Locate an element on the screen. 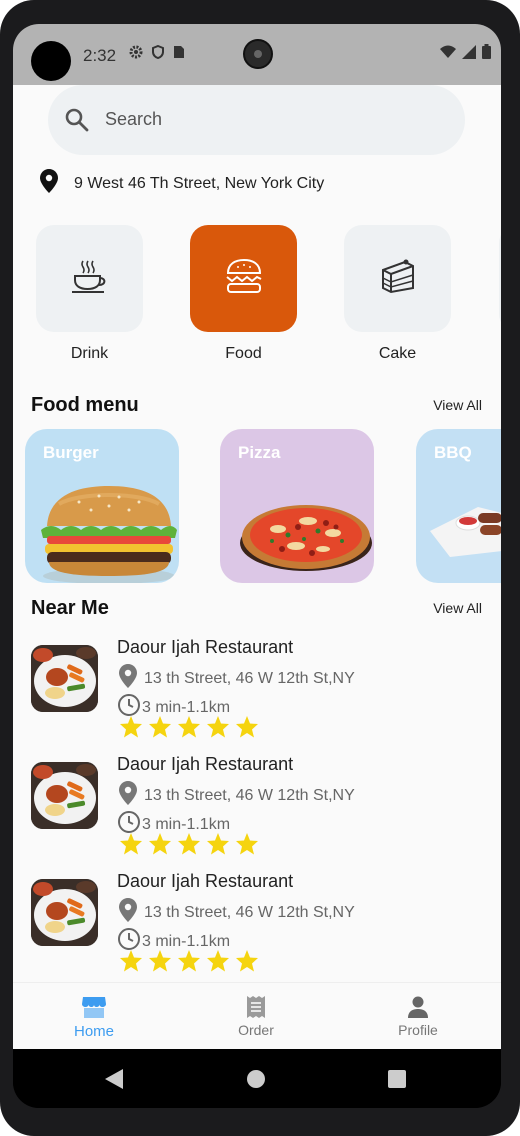 The height and width of the screenshot is (1136, 520). nav-home: Home is located at coordinates (94, 1017).